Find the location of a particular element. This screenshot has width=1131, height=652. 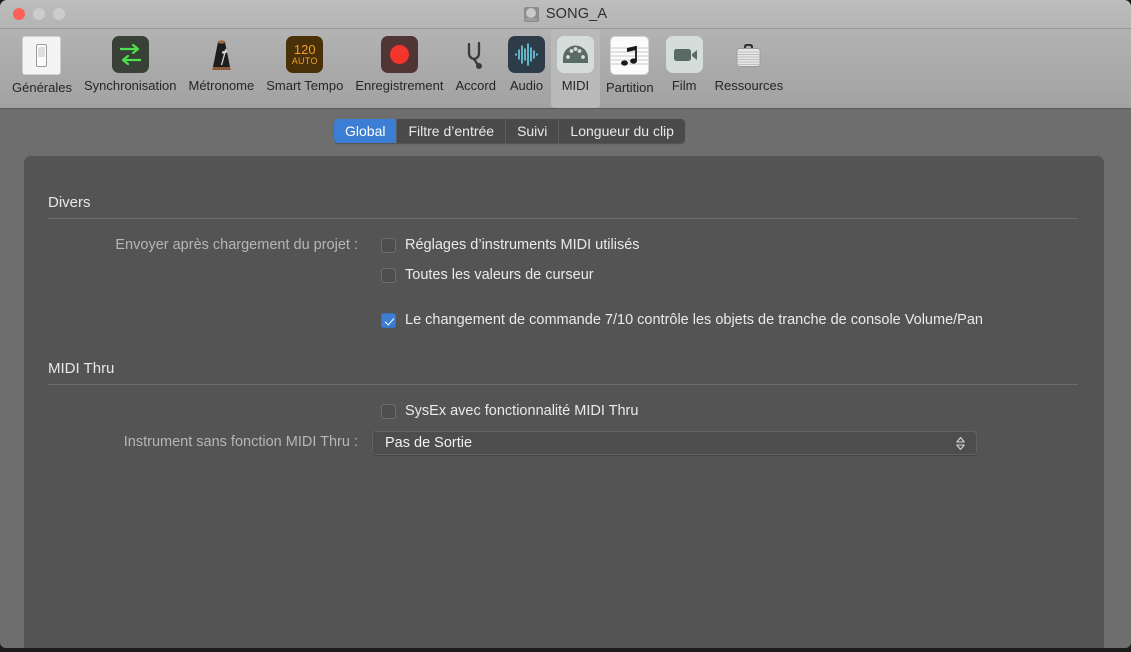

section-title-midi-thru: MIDI Thru is located at coordinates (81, 368).